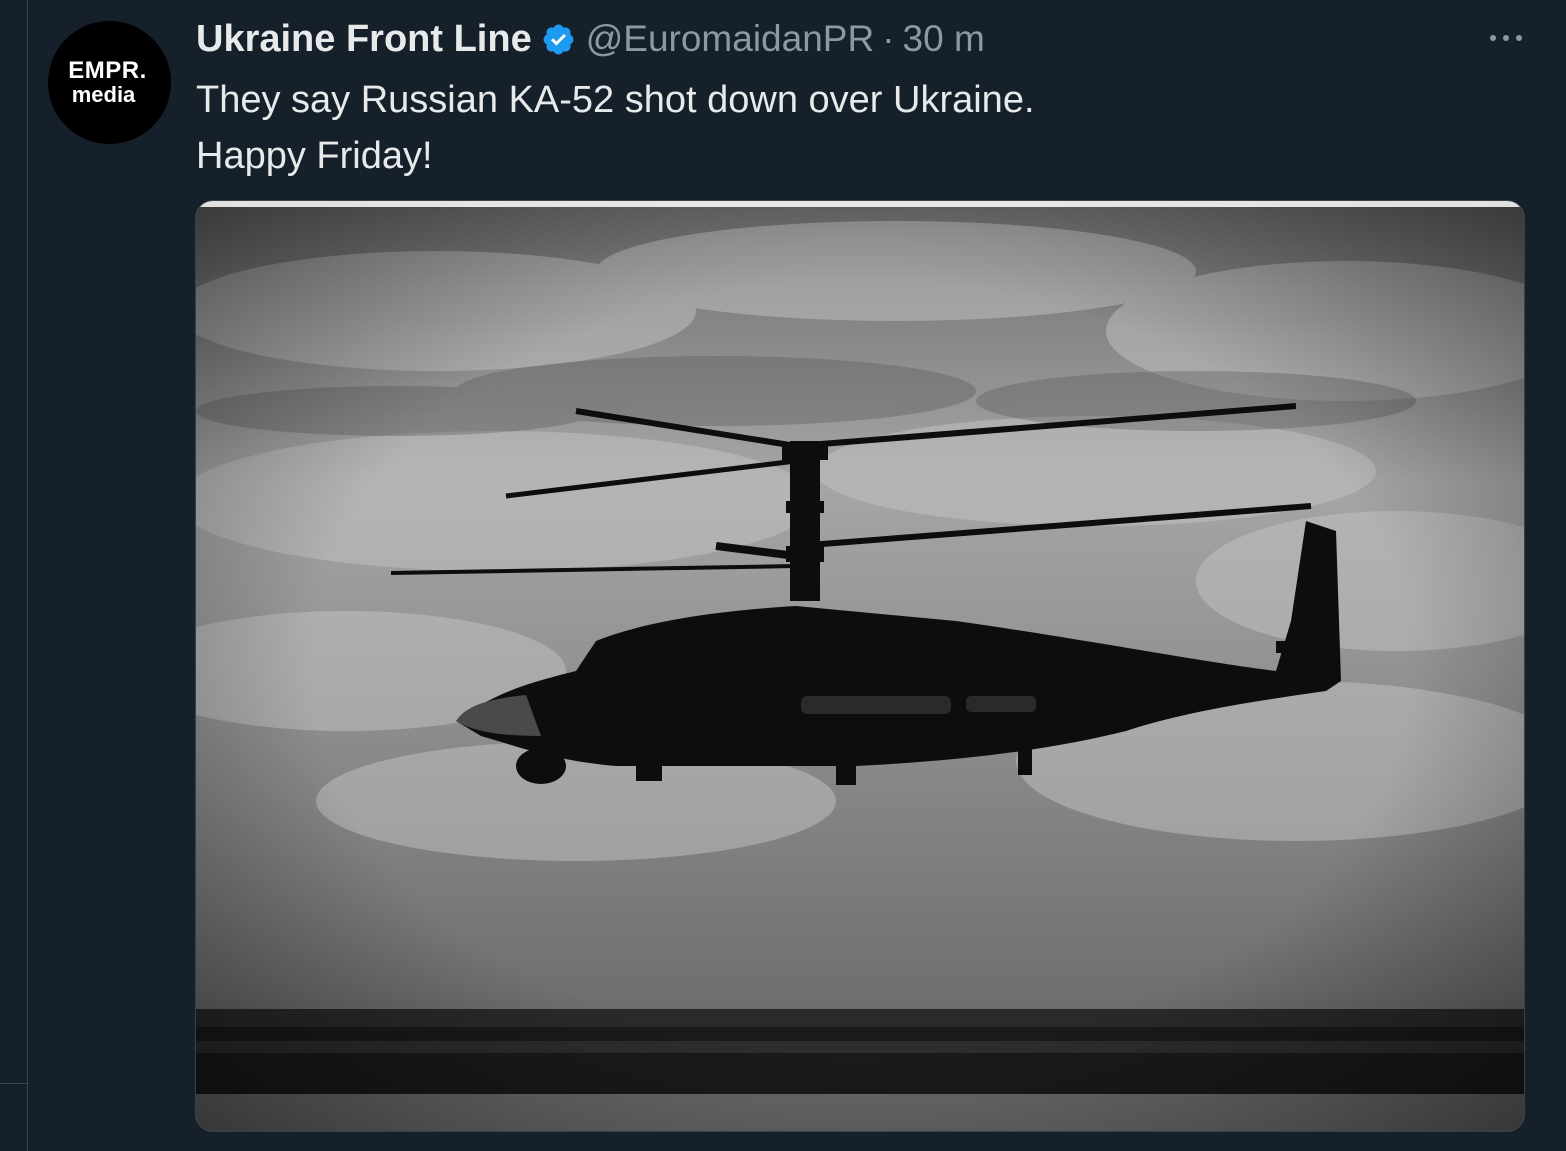  I want to click on avatar-text-line1: EMPR., so click(107, 70).